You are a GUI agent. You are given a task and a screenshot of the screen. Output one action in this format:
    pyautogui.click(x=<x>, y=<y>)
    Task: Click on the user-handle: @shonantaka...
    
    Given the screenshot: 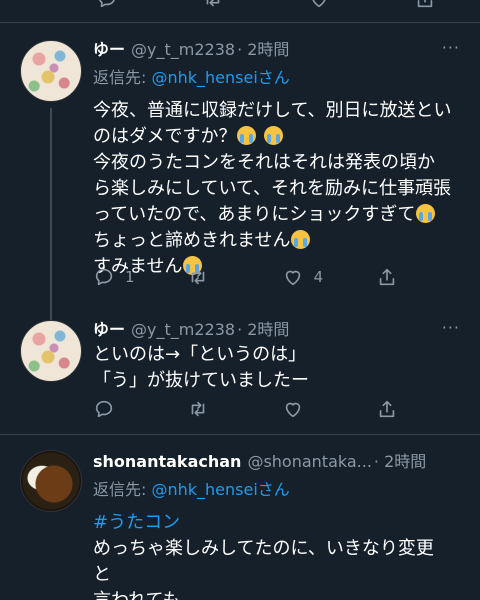 What is the action you would take?
    pyautogui.click(x=309, y=461)
    